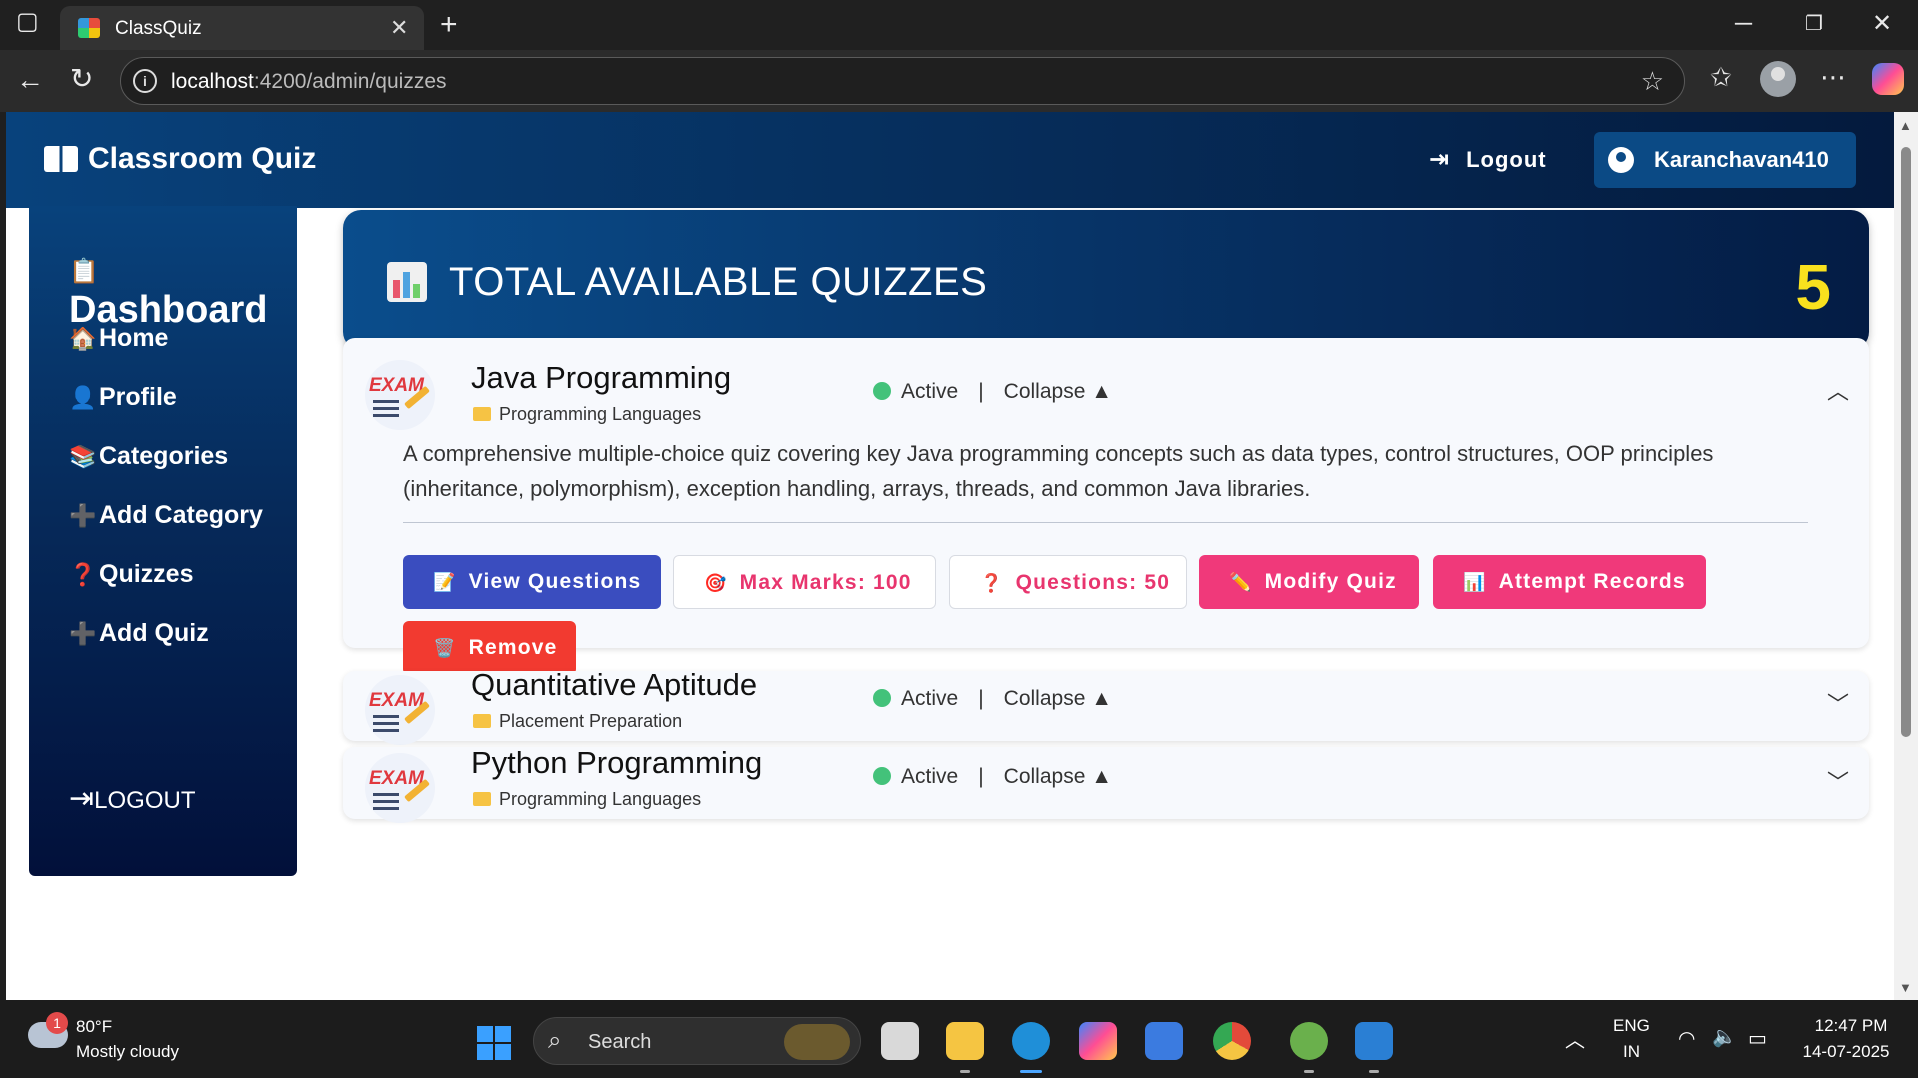  Describe the element at coordinates (1440, 159) in the screenshot. I see `logout-icon: ⇥` at that location.